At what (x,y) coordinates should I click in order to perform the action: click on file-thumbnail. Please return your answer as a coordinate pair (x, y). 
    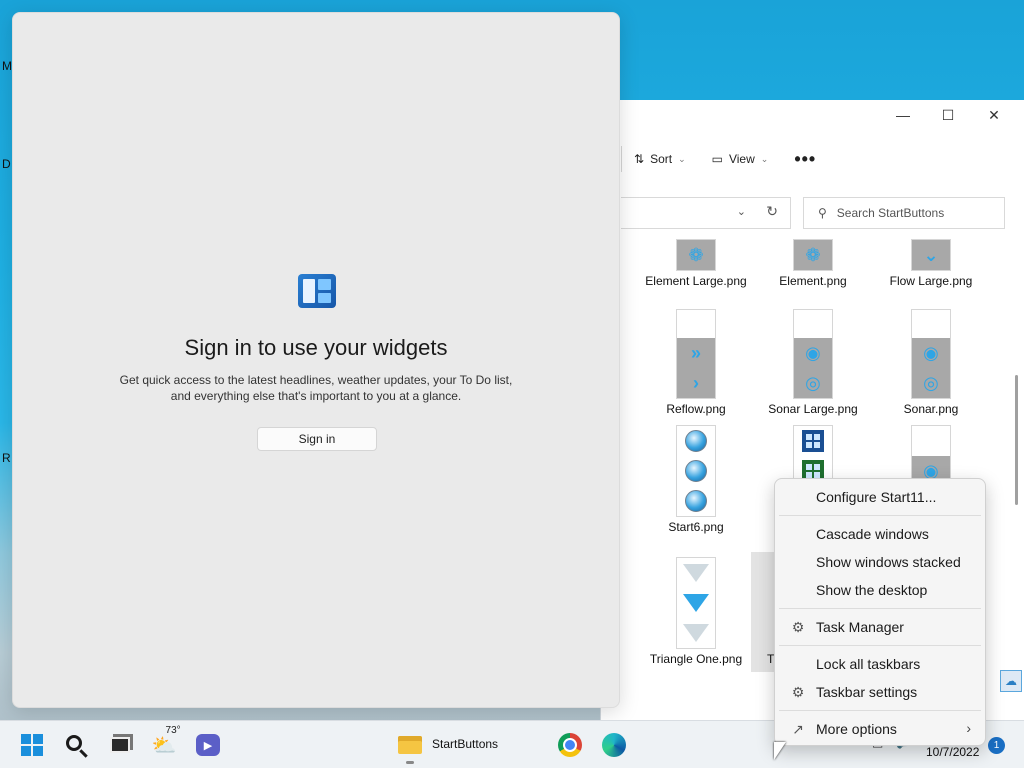
    Looking at the image, I should click on (696, 471).